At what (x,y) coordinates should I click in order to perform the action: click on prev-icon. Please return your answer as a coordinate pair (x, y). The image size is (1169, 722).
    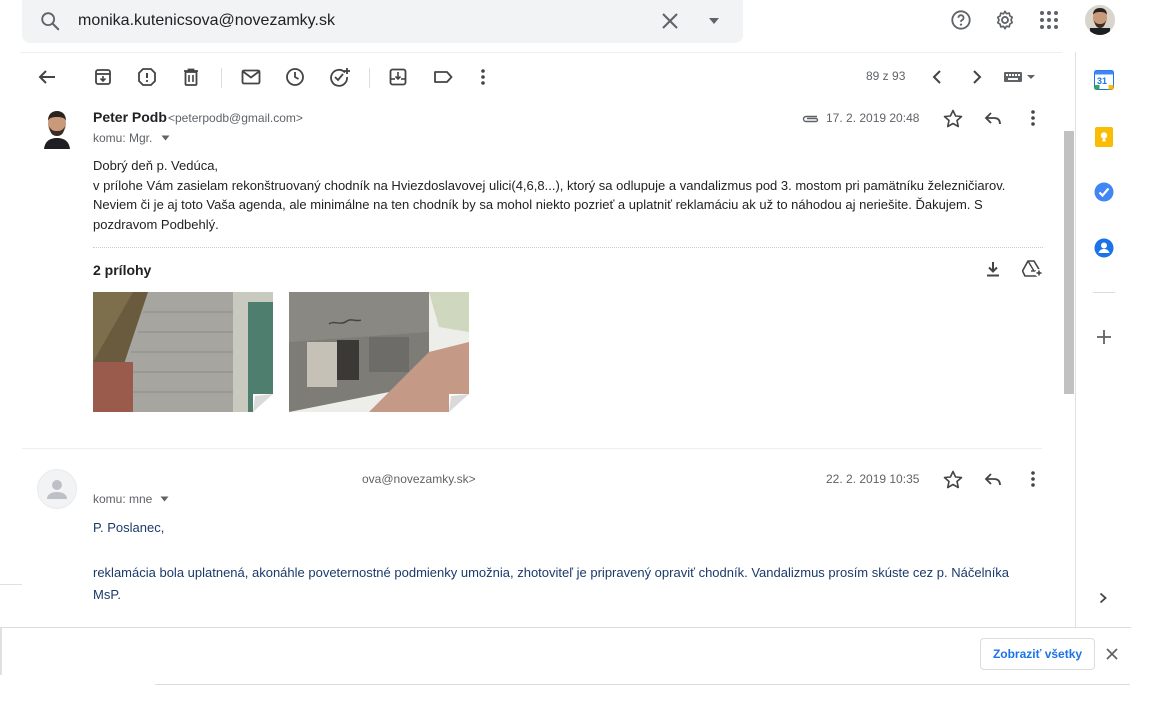
    Looking at the image, I should click on (937, 77).